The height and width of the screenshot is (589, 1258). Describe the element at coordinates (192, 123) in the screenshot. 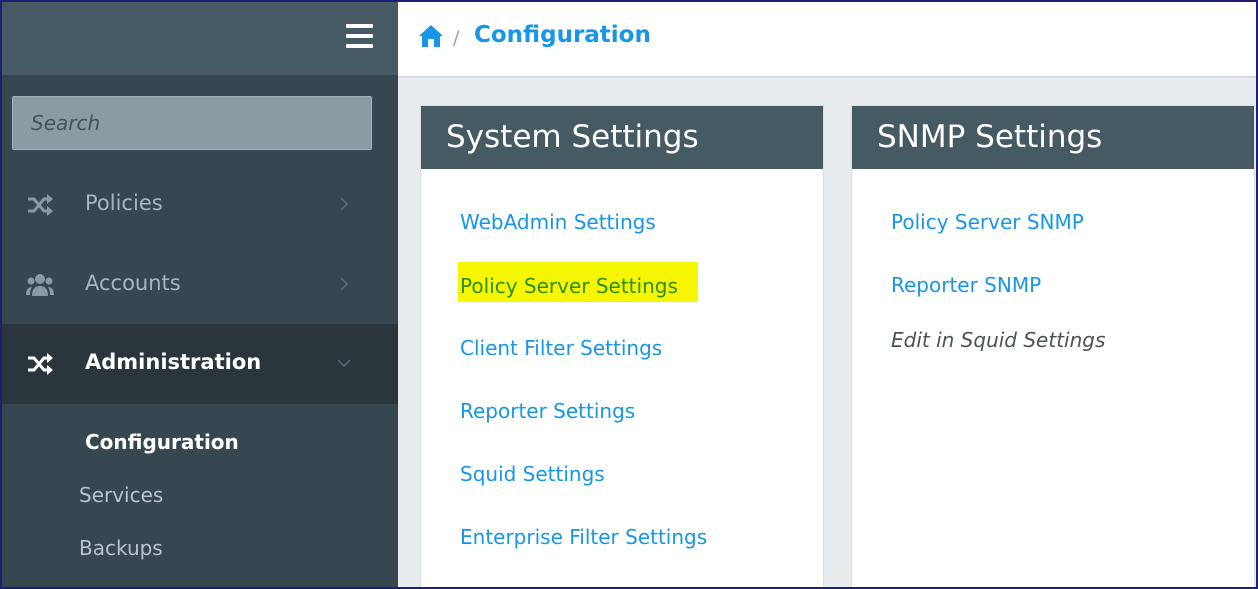

I see `search-input` at that location.